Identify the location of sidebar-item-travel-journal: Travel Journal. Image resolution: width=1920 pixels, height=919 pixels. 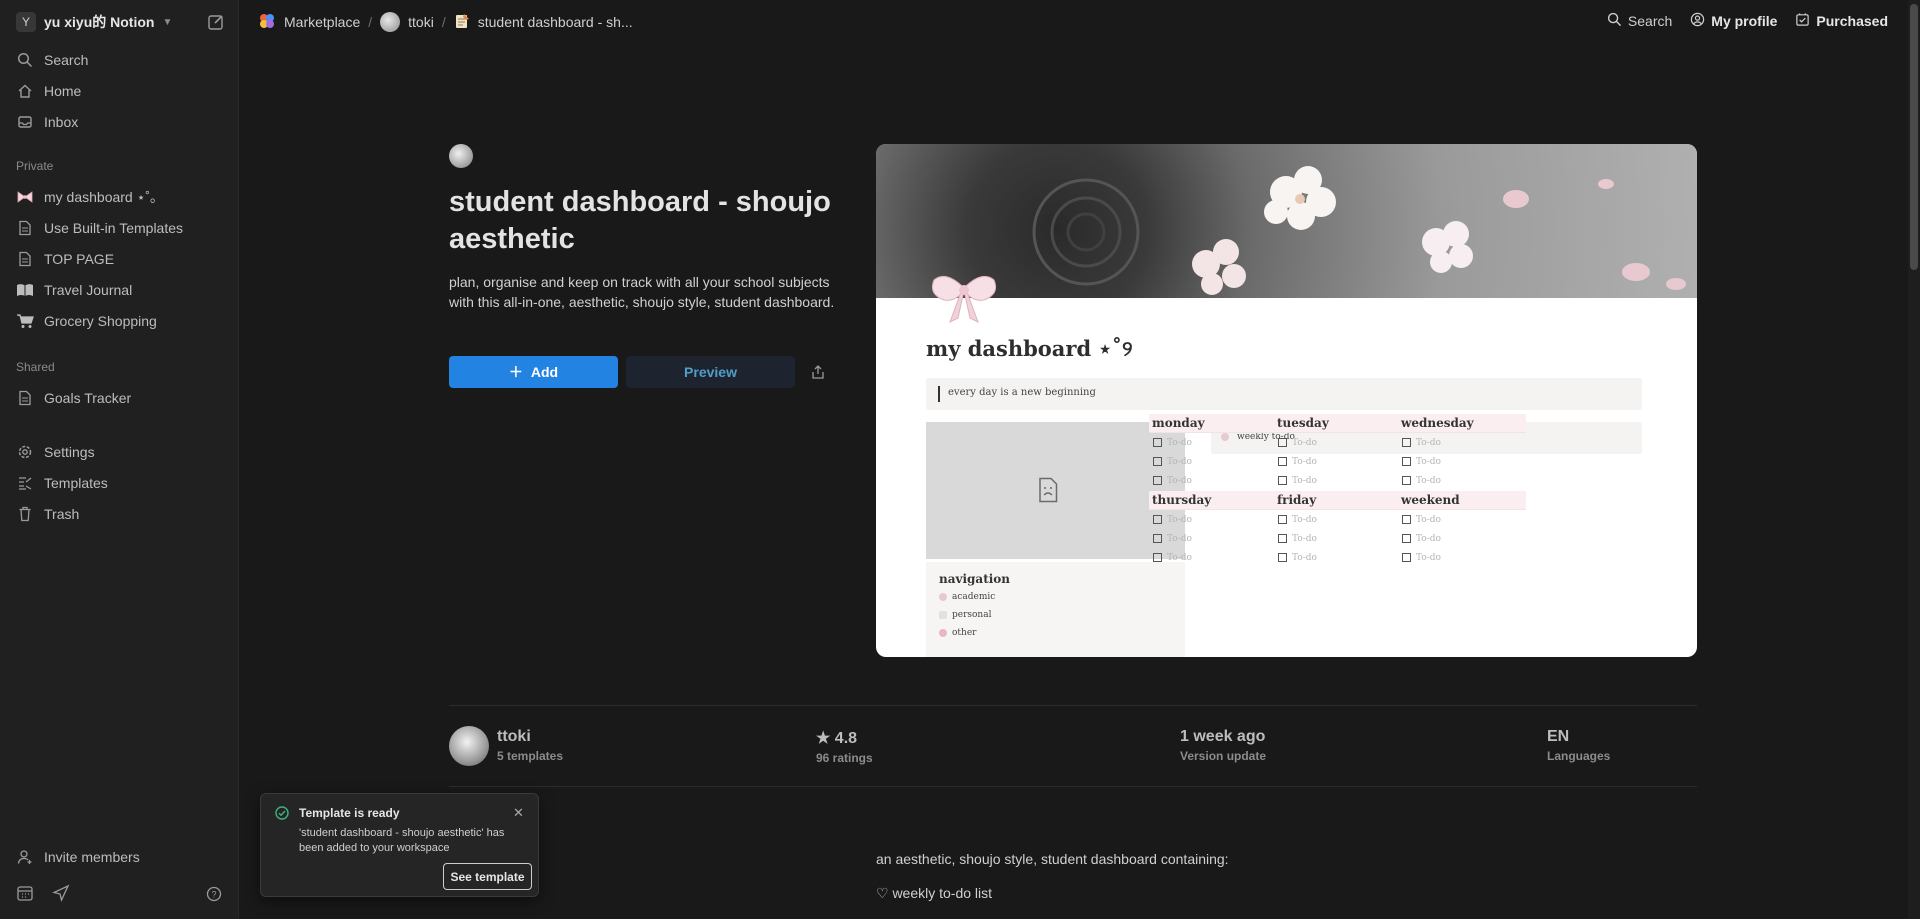
(121, 290).